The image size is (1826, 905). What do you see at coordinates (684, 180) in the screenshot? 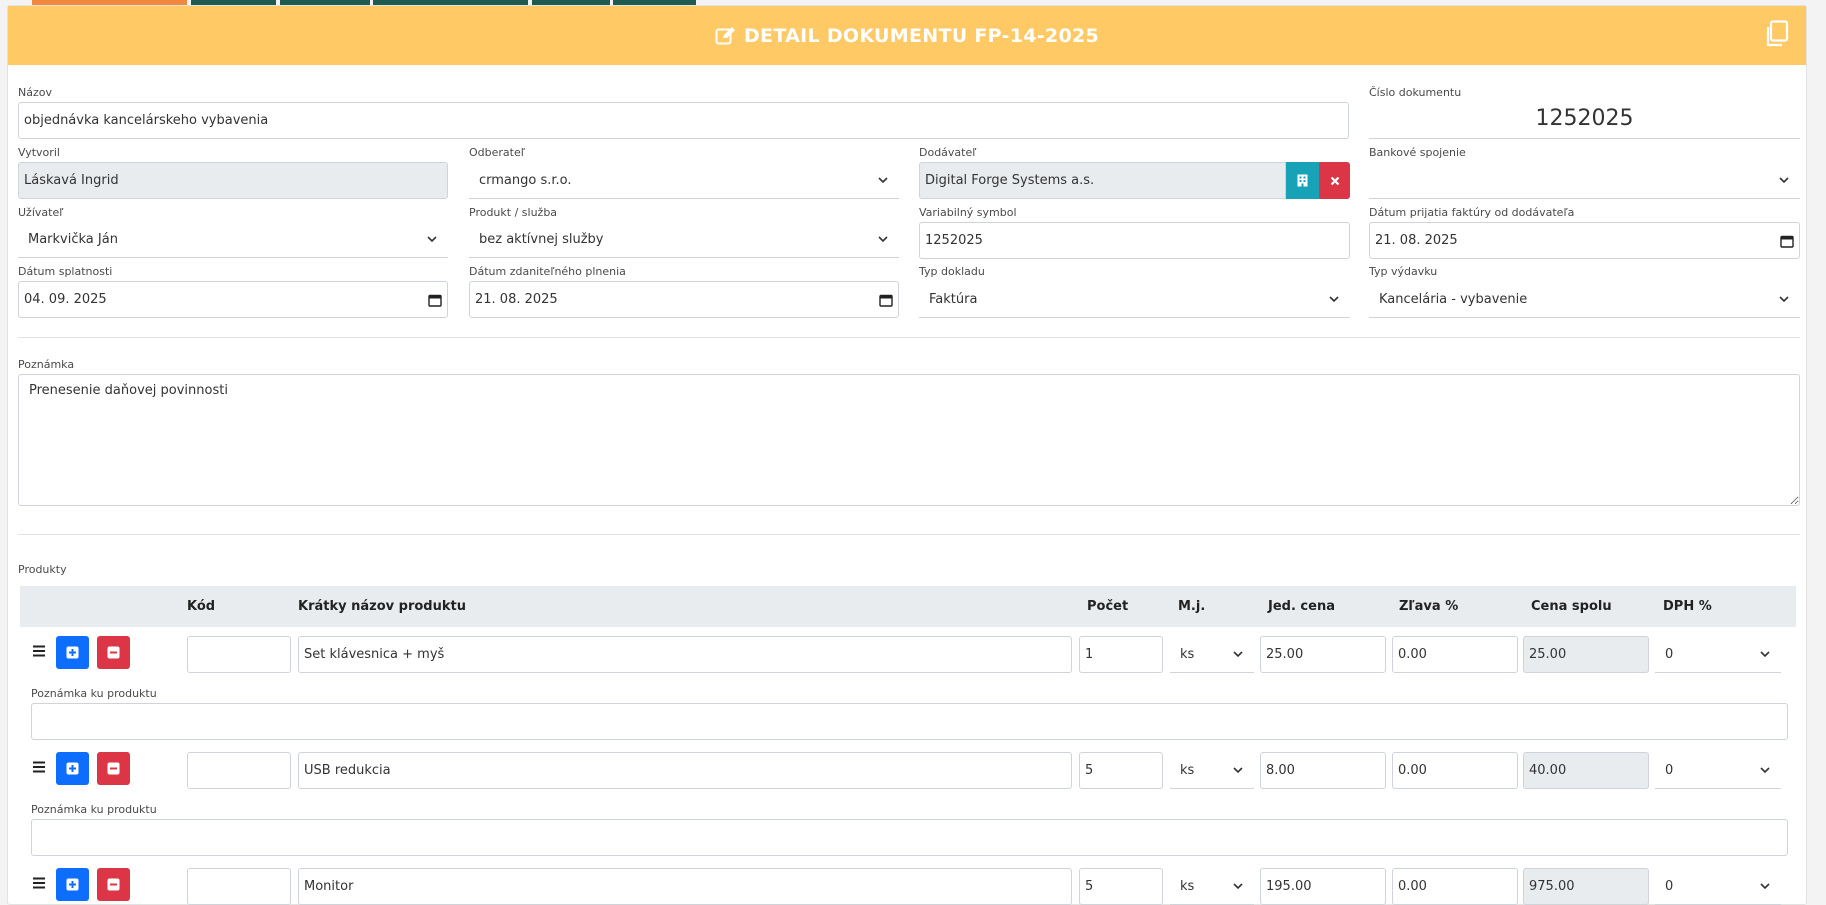
I see `odberatel-select: crmango s.r.o.` at bounding box center [684, 180].